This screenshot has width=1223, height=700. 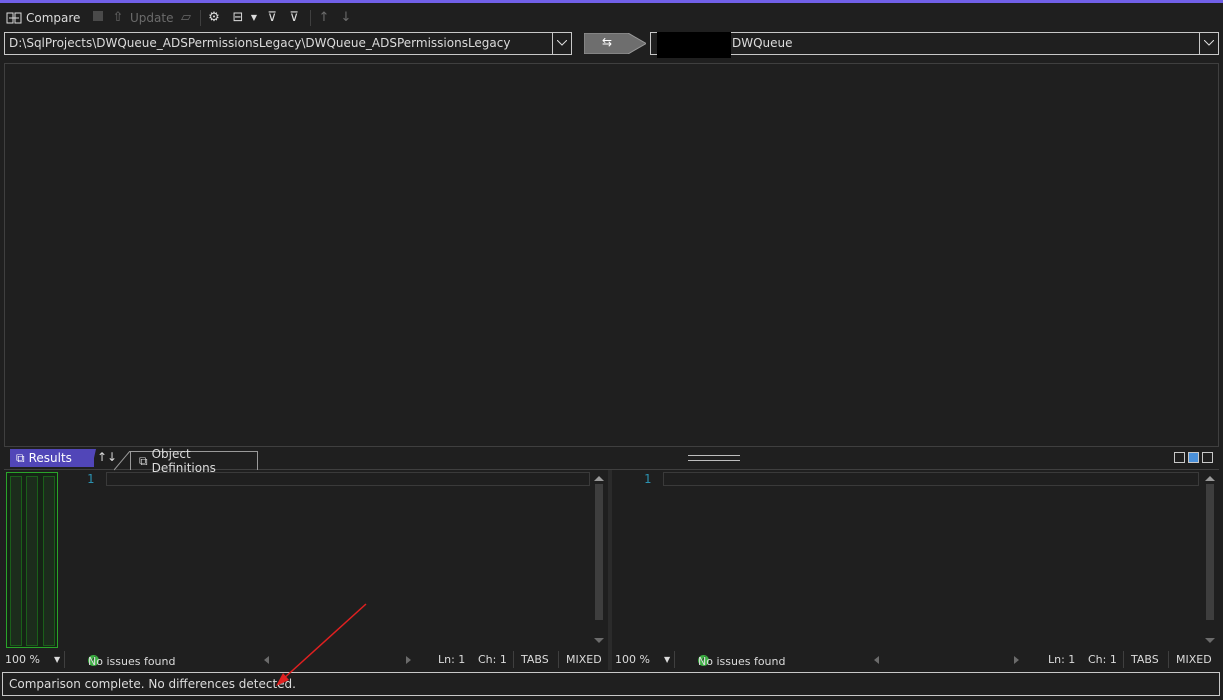 What do you see at coordinates (599, 560) in the screenshot?
I see `left-editor-scrollbar` at bounding box center [599, 560].